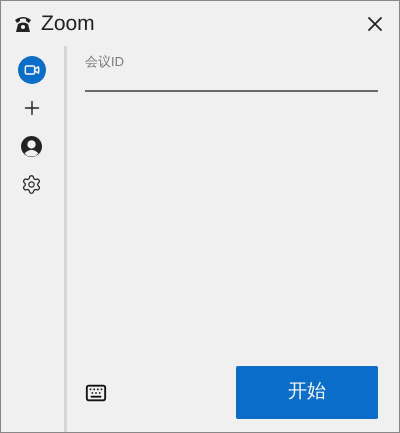  Describe the element at coordinates (68, 23) in the screenshot. I see `window-title: Zoom` at that location.